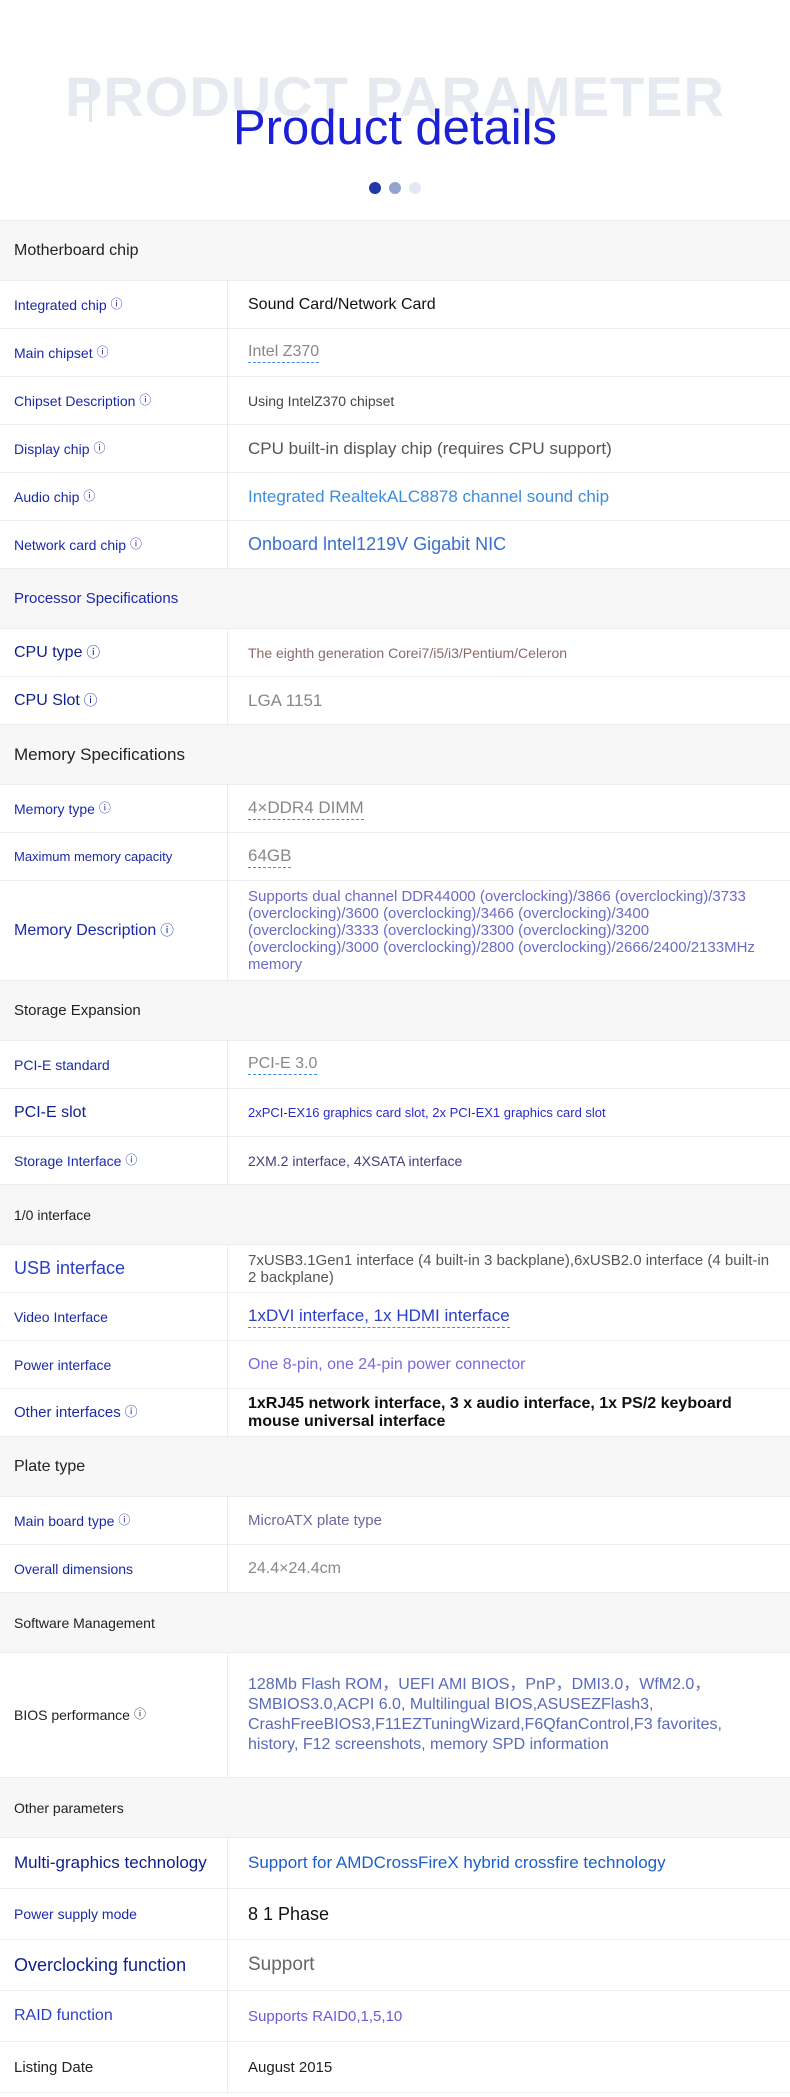 The image size is (790, 2097). I want to click on table-row: Main chipset ⓘ Intel Z370, so click(395, 353).